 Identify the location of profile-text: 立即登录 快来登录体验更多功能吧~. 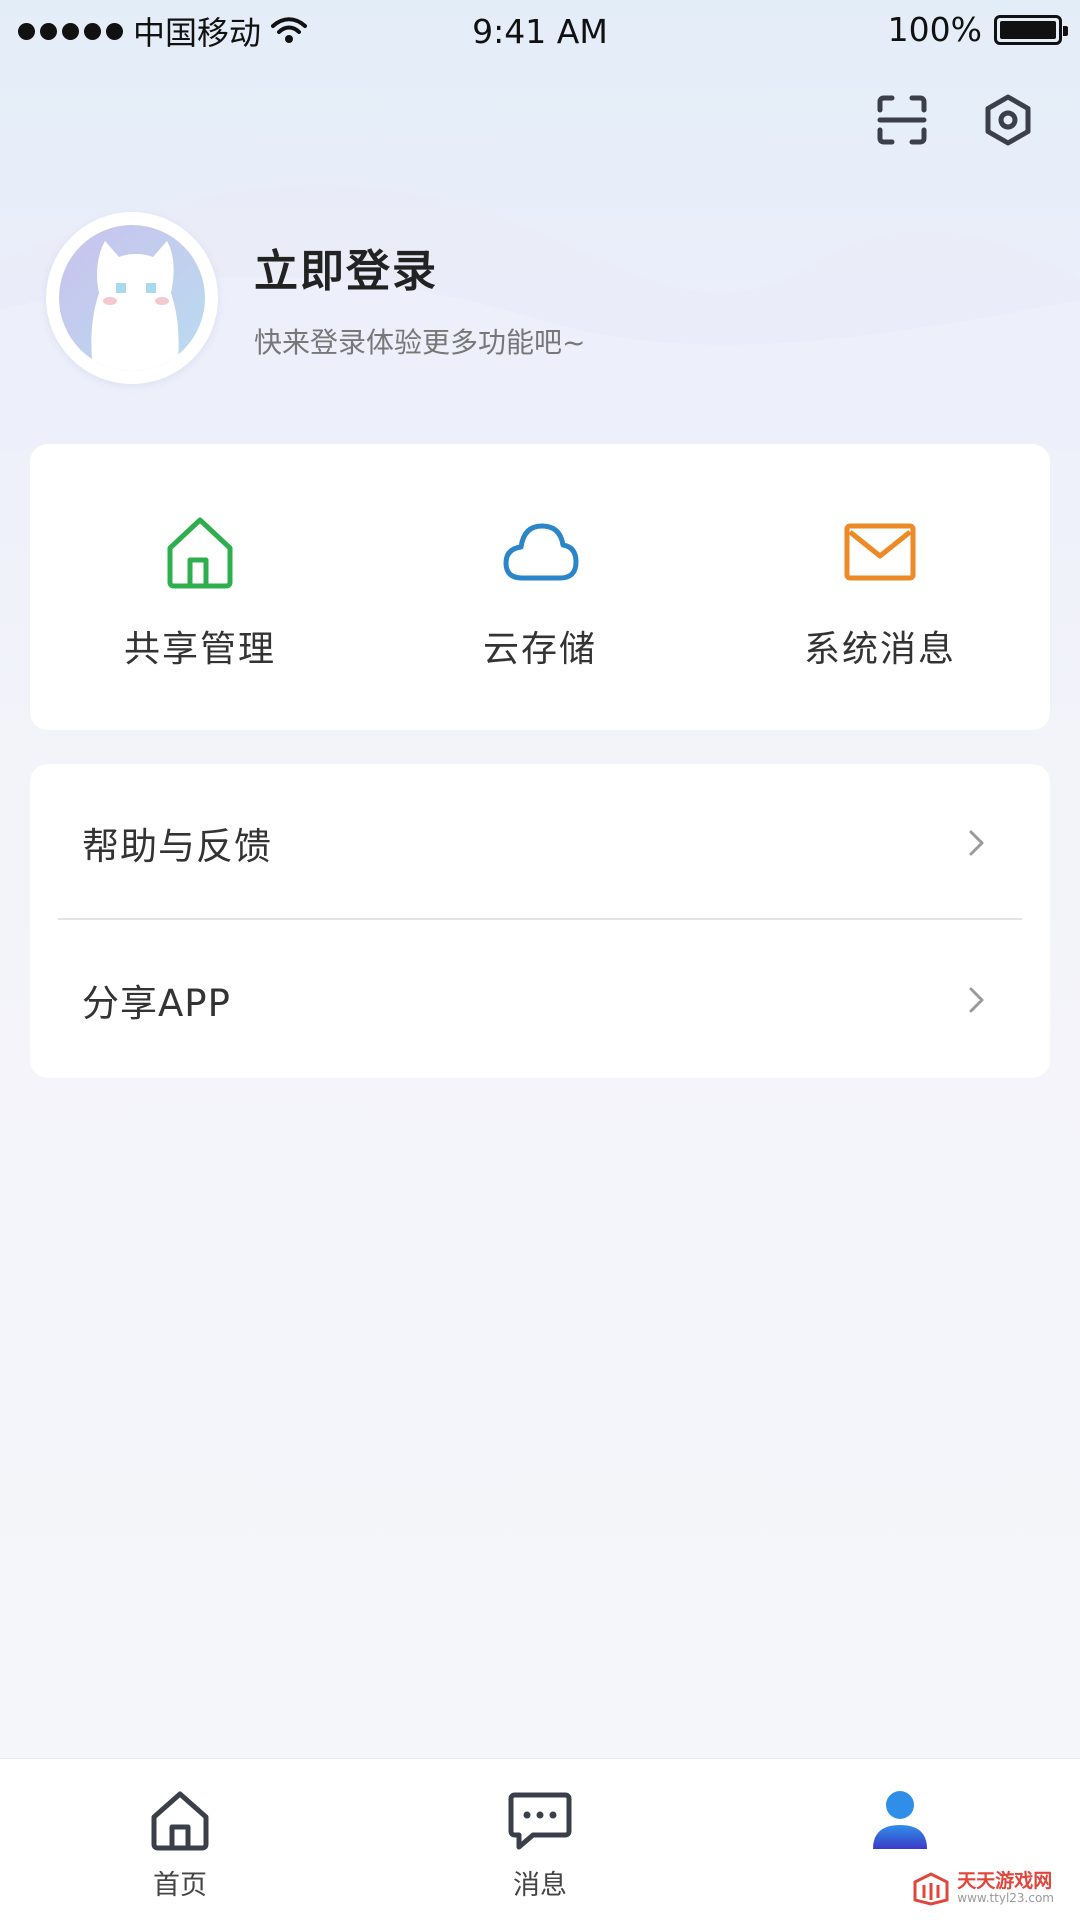
(419, 298).